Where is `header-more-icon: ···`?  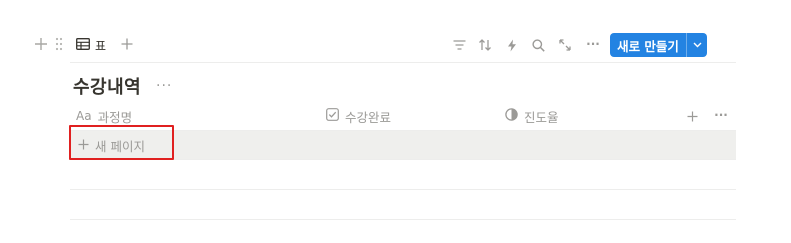
header-more-icon: ··· is located at coordinates (721, 115).